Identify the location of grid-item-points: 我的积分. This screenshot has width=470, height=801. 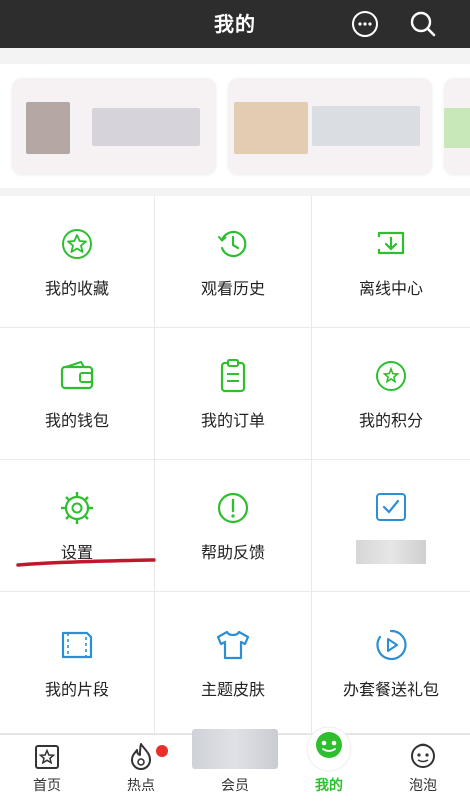
(391, 394).